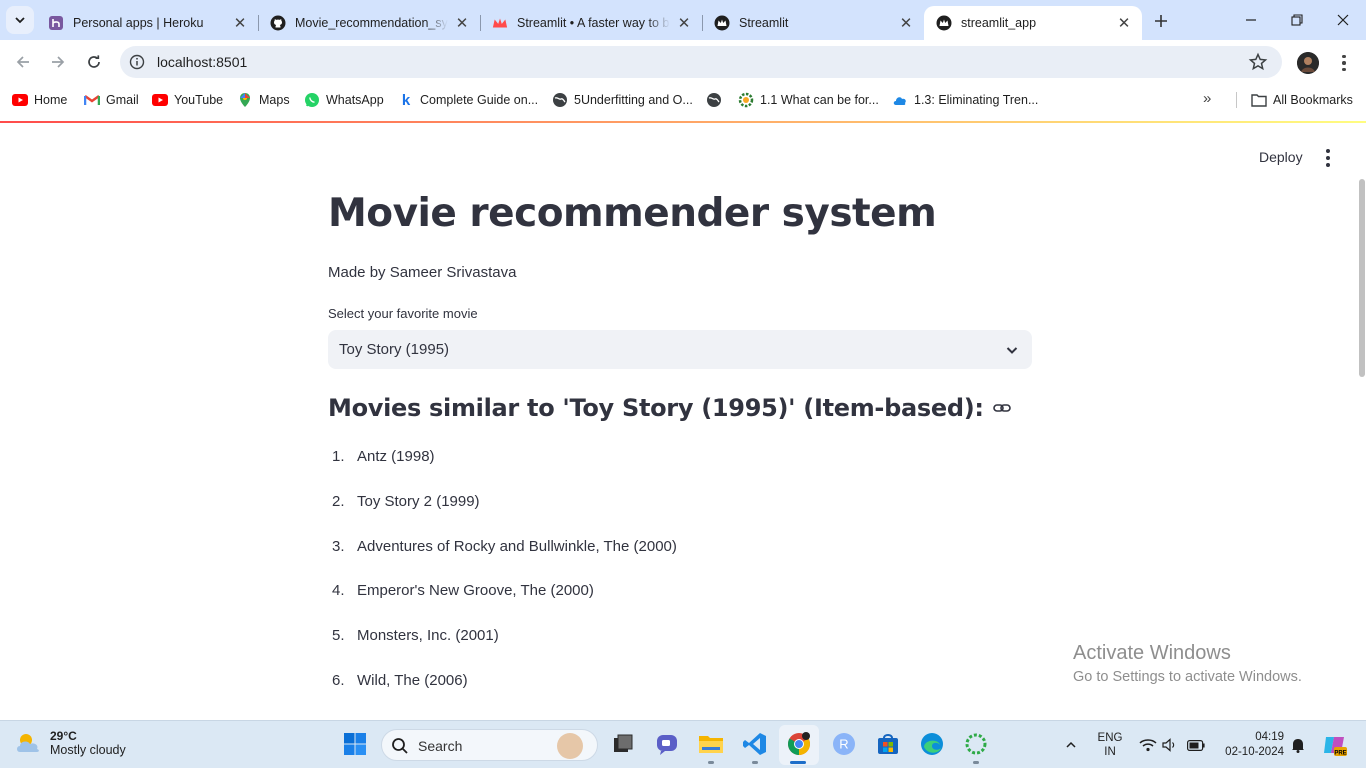 The height and width of the screenshot is (768, 1366). I want to click on minimize-button, so click(1251, 20).